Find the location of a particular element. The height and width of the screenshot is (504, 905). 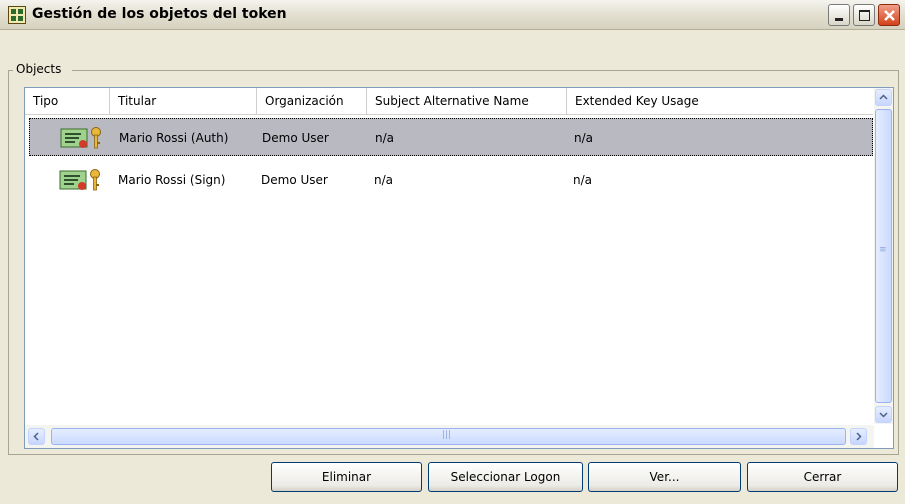

chevron-left-icon is located at coordinates (36, 436).